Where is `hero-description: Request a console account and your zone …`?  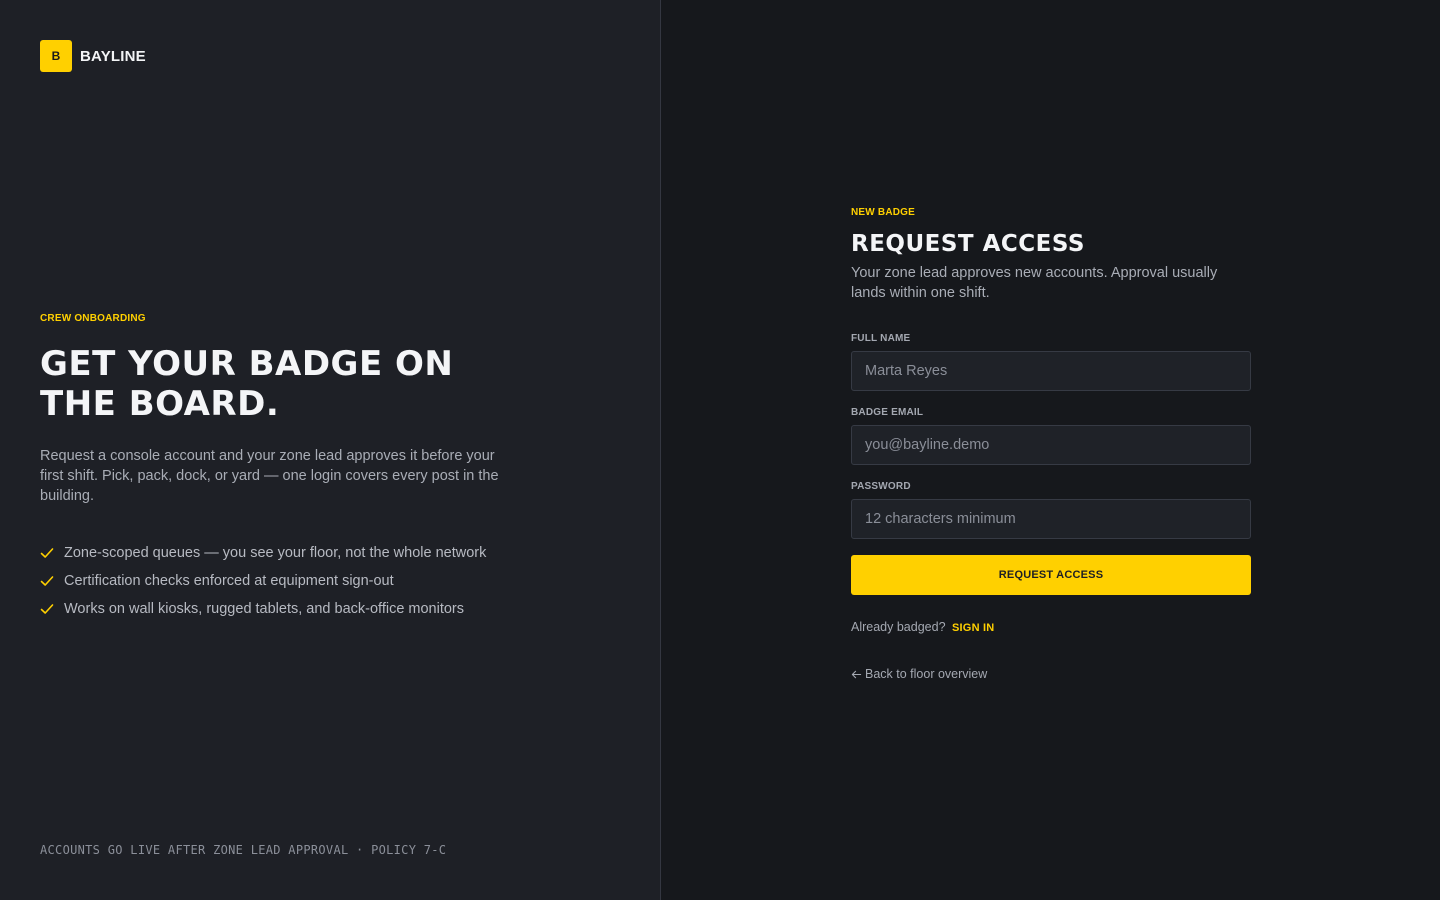 hero-description: Request a console account and your zone … is located at coordinates (269, 476).